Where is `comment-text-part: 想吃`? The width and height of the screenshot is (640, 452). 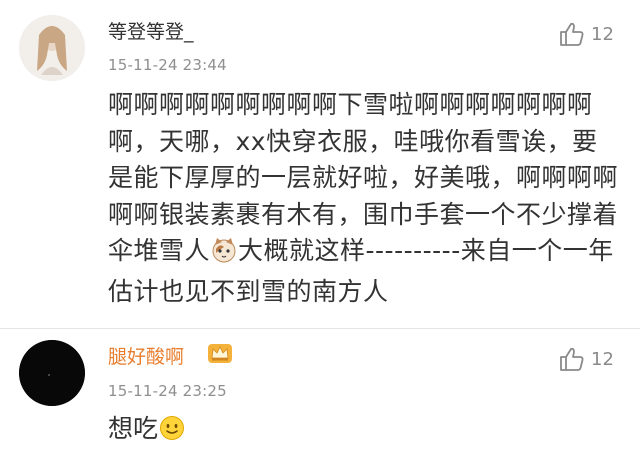 comment-text-part: 想吃 is located at coordinates (133, 428).